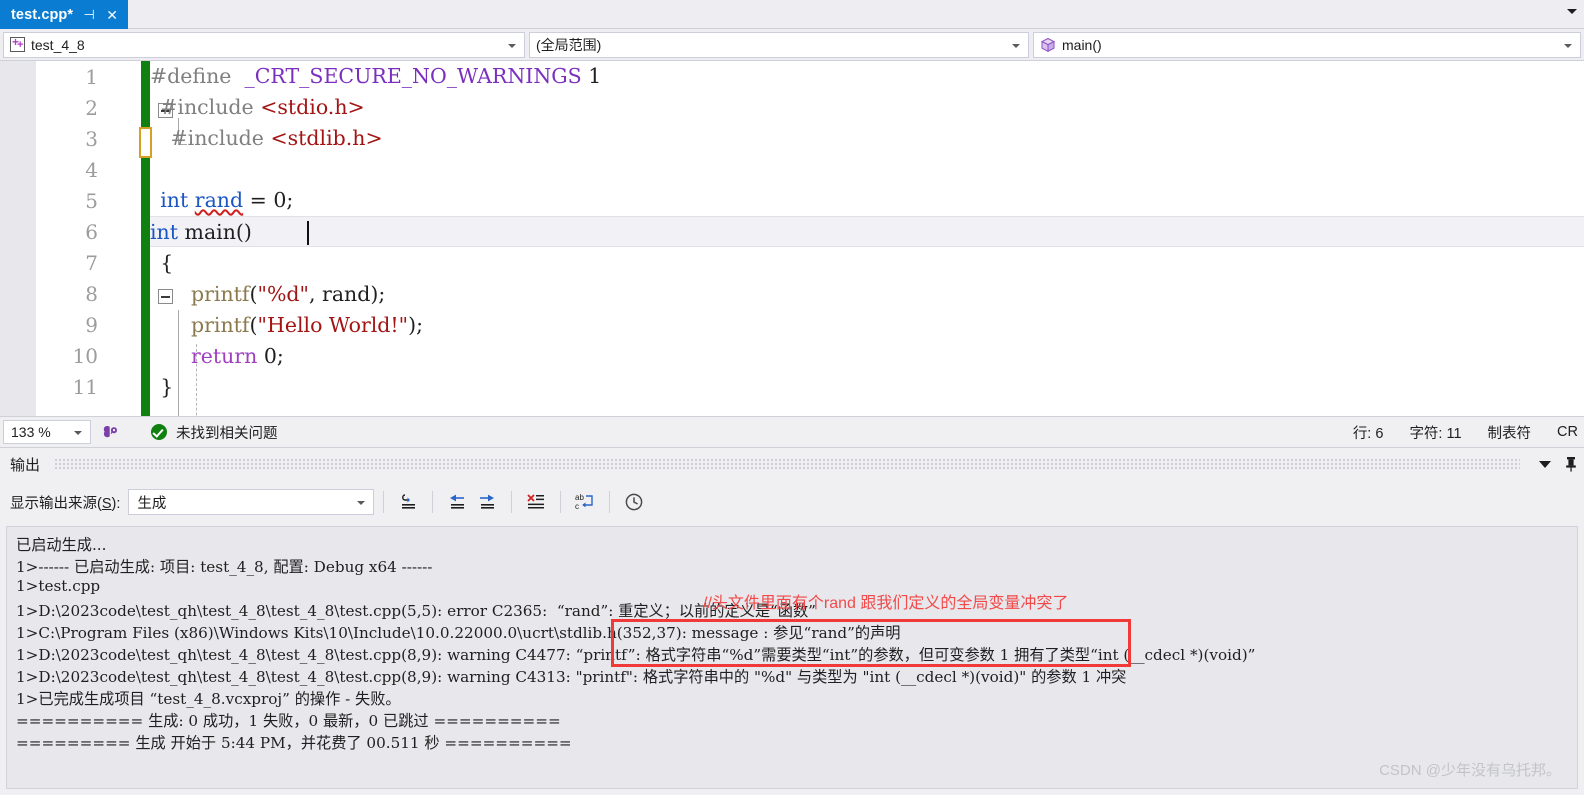  What do you see at coordinates (91, 139) in the screenshot?
I see `line-number: 3` at bounding box center [91, 139].